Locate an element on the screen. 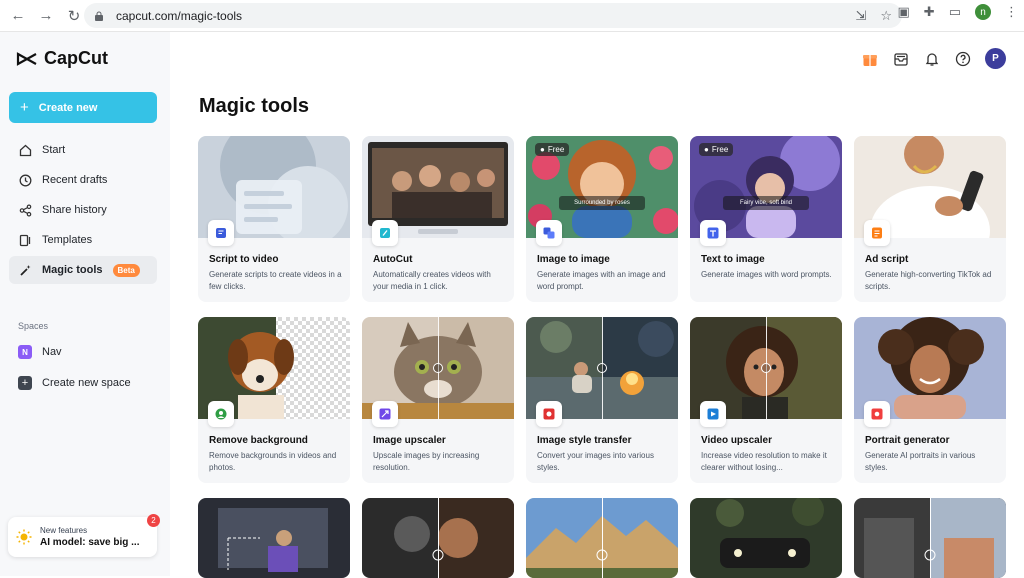  sidebar-item-label: Recent drafts is located at coordinates (75, 180).